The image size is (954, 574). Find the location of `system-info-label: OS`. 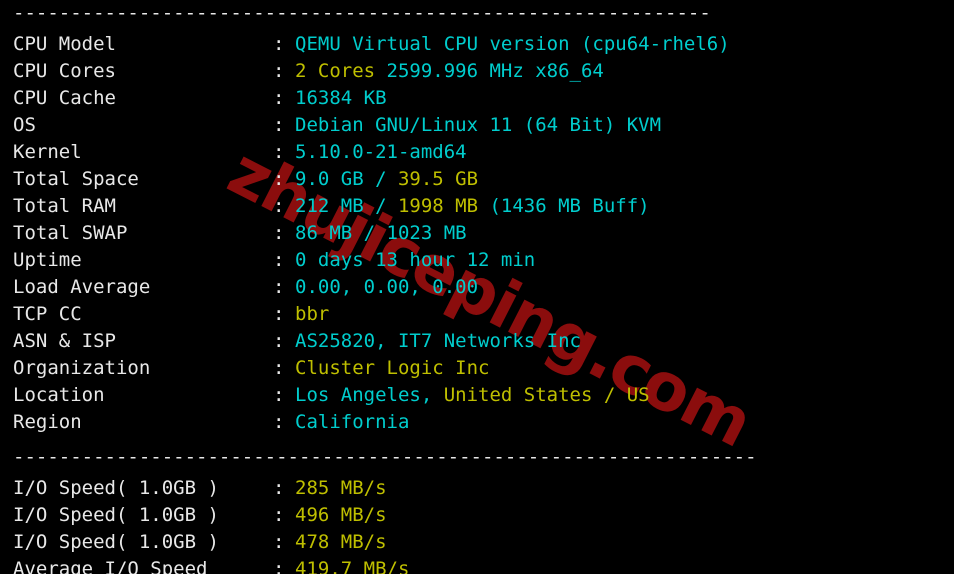

system-info-label: OS is located at coordinates (24, 125).